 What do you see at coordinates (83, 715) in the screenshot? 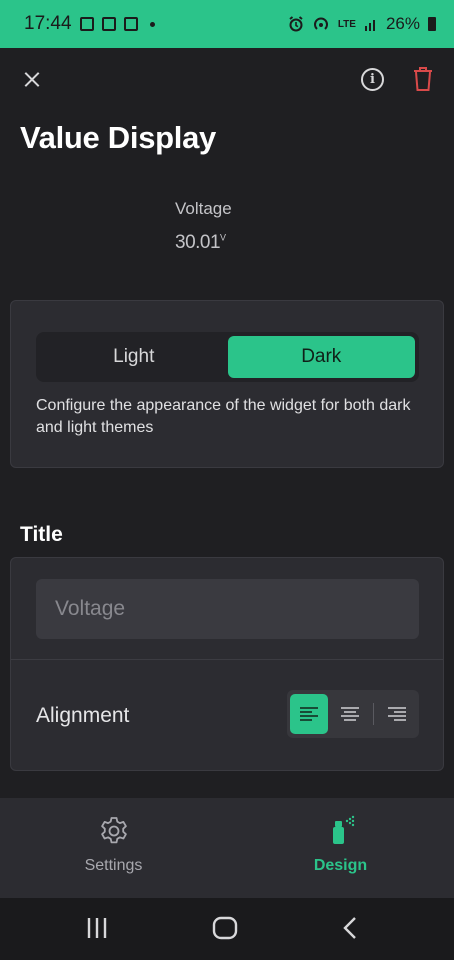
I see `alignment-label: Alignment` at bounding box center [83, 715].